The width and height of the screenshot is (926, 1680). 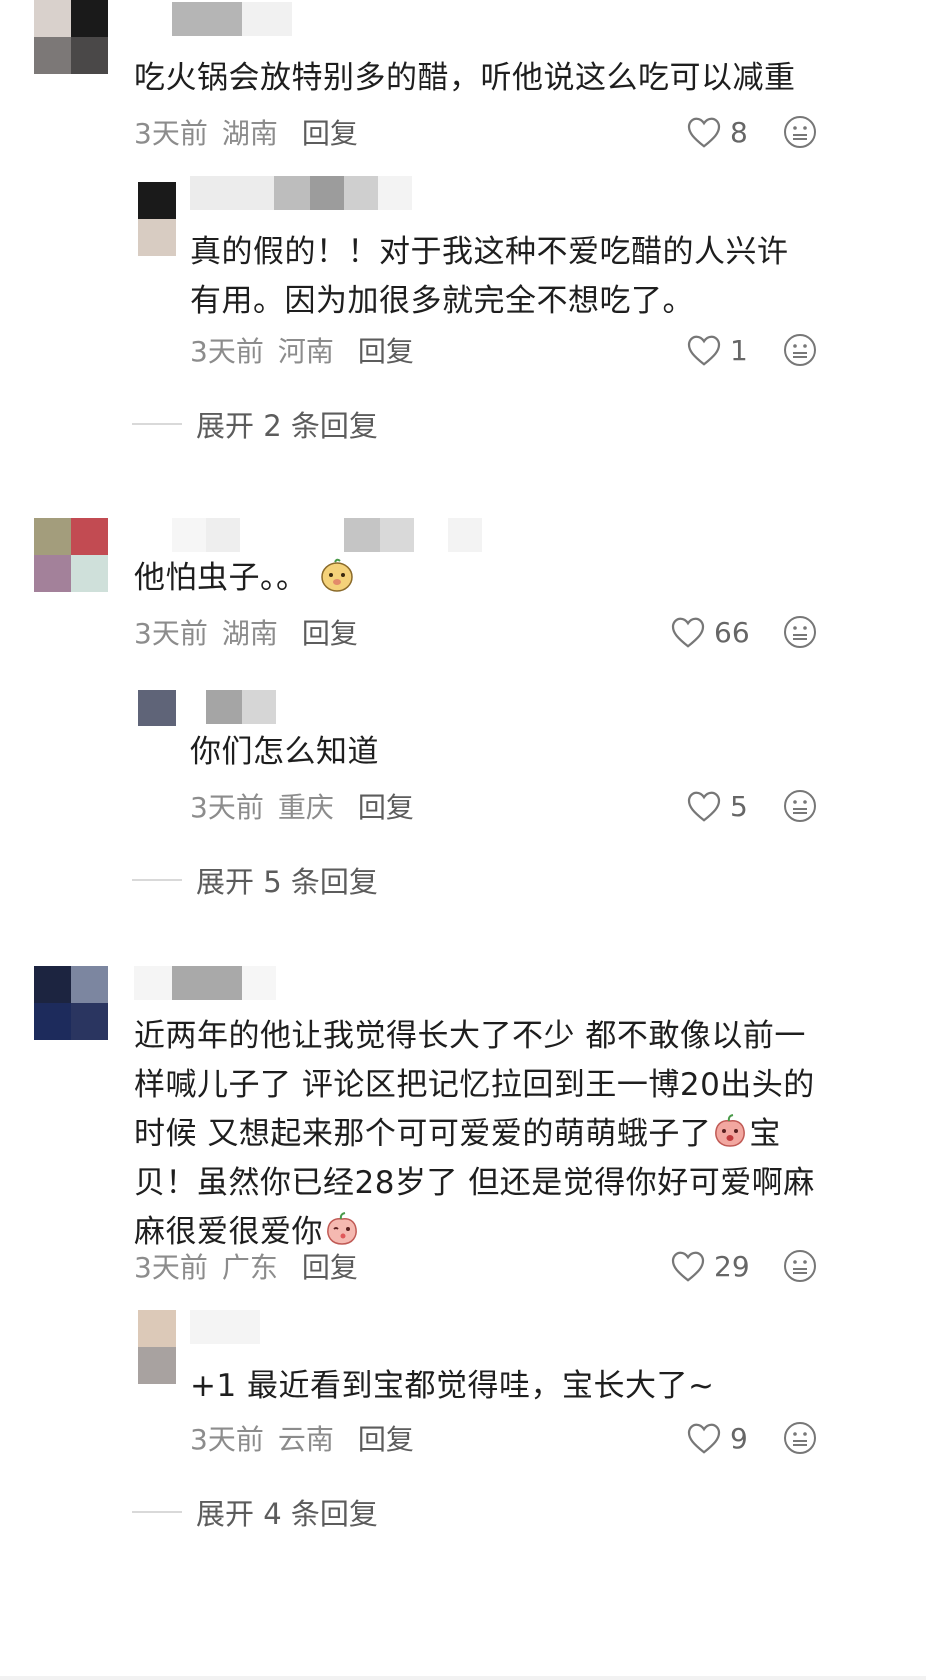 What do you see at coordinates (489, 276) in the screenshot?
I see `reply-text: 真的假的！！对于我这种不爱吃醋的人兴许 有用。因为加很多就完全不想吃了。` at bounding box center [489, 276].